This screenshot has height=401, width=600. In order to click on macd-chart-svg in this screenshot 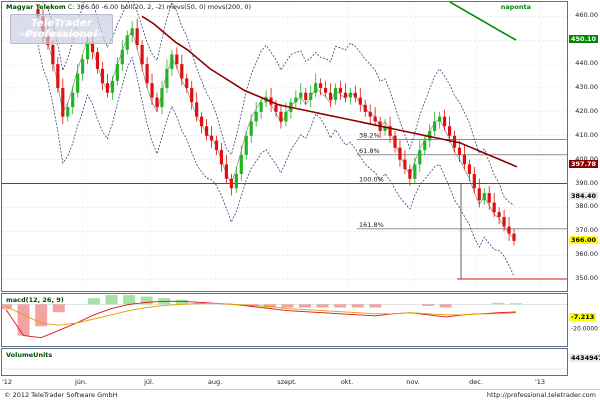, I will do `click(284, 317)`.